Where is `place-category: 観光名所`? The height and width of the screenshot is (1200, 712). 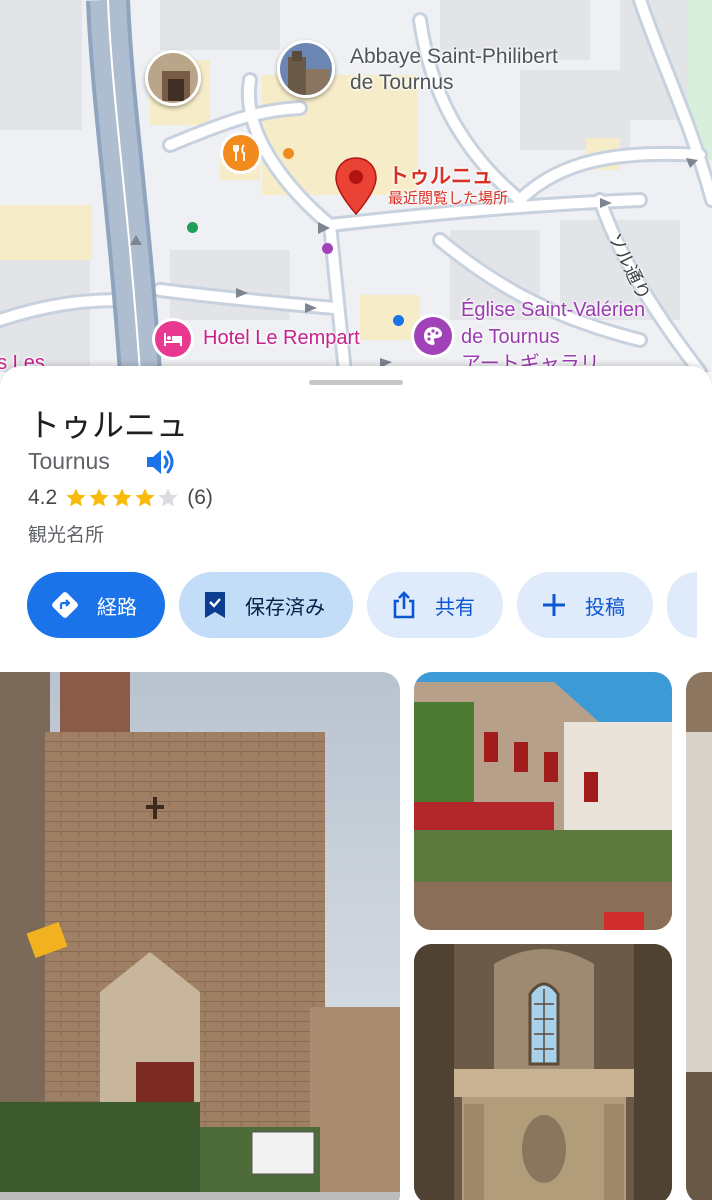
place-category: 観光名所 is located at coordinates (66, 535).